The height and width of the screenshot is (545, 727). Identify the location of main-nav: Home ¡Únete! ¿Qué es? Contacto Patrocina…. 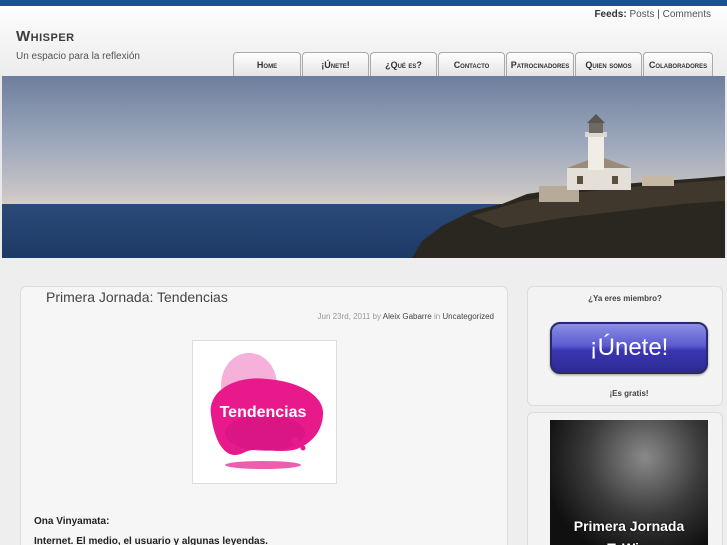
(473, 64).